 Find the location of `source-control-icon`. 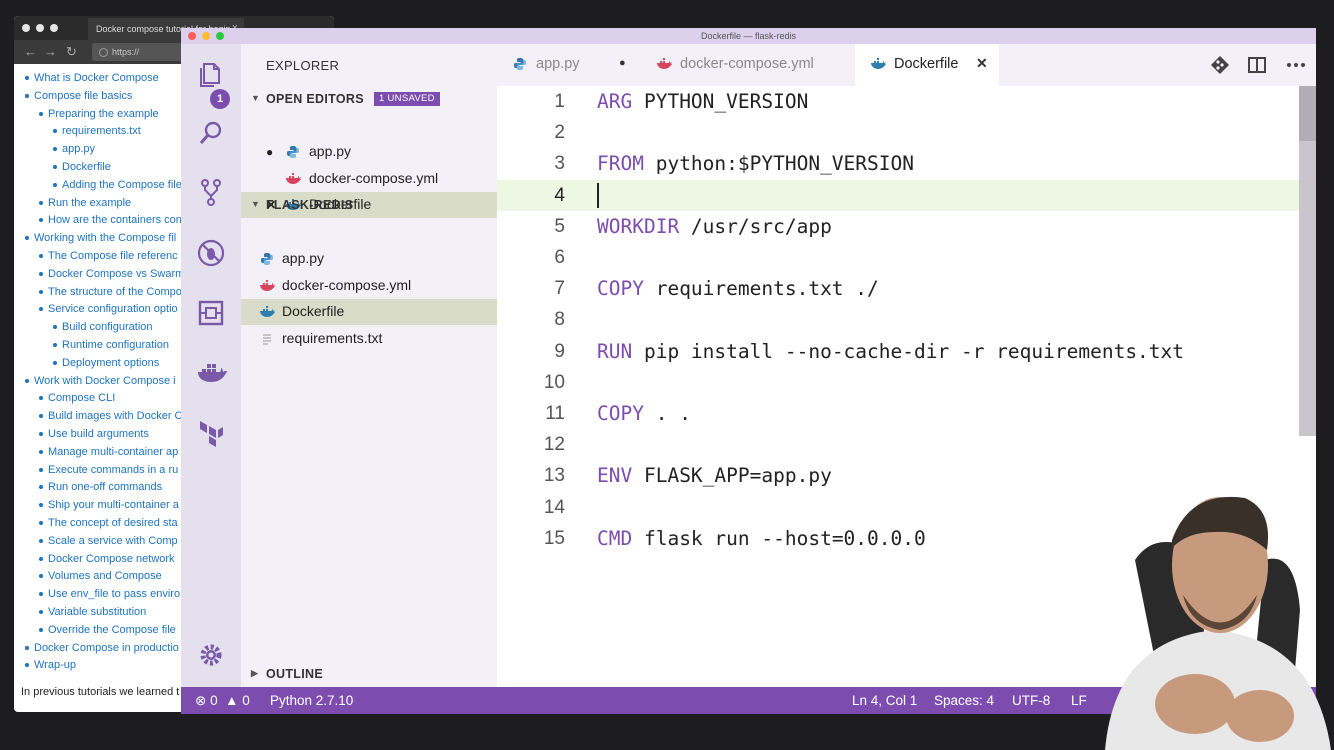

source-control-icon is located at coordinates (211, 192).